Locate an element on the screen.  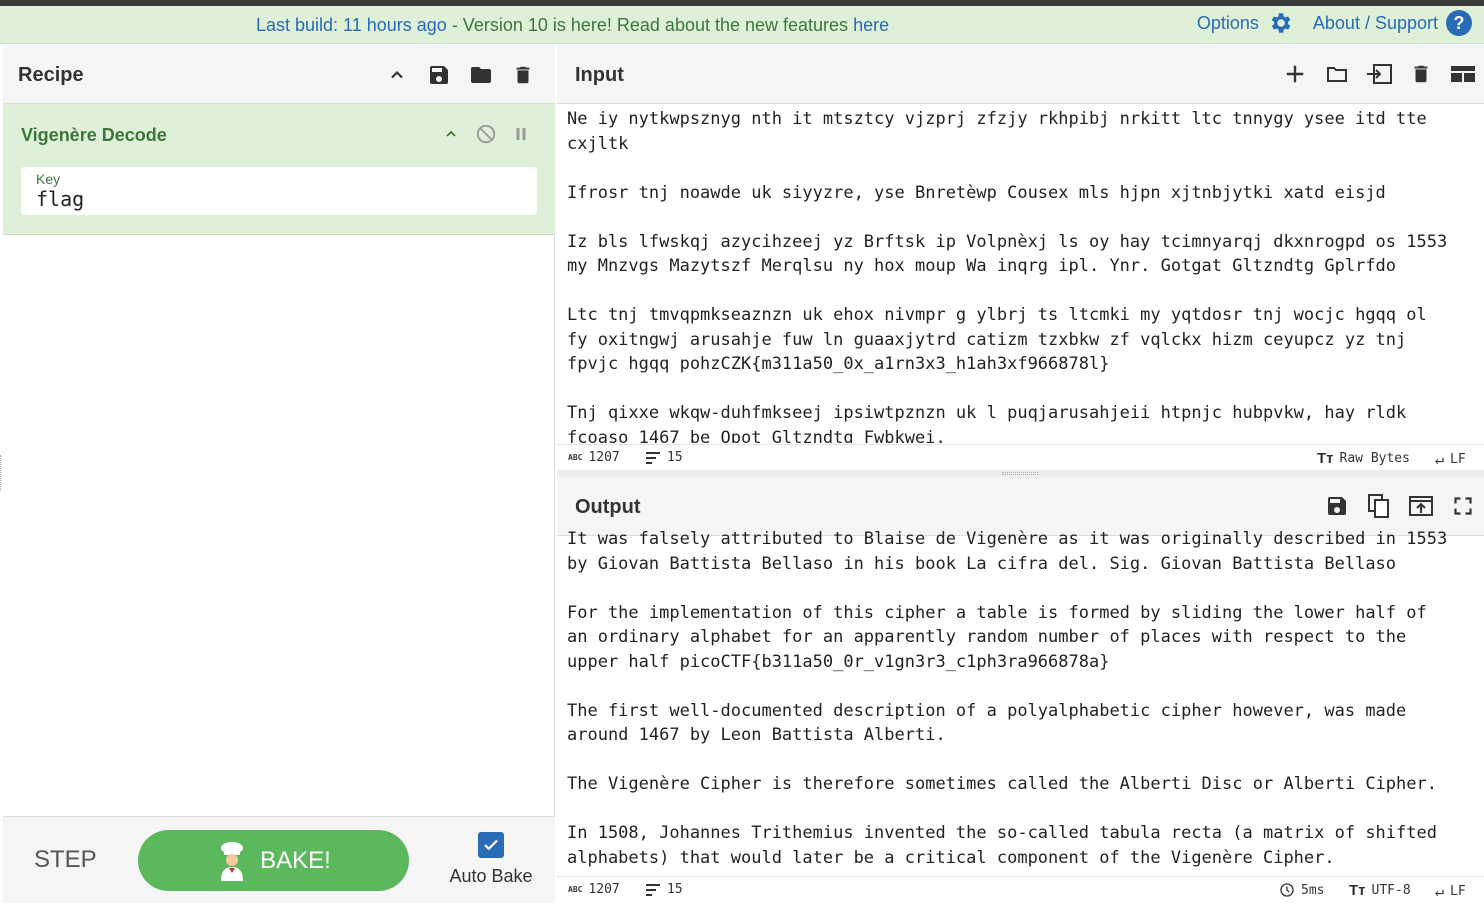
bake-time: 5ms is located at coordinates (1313, 890).